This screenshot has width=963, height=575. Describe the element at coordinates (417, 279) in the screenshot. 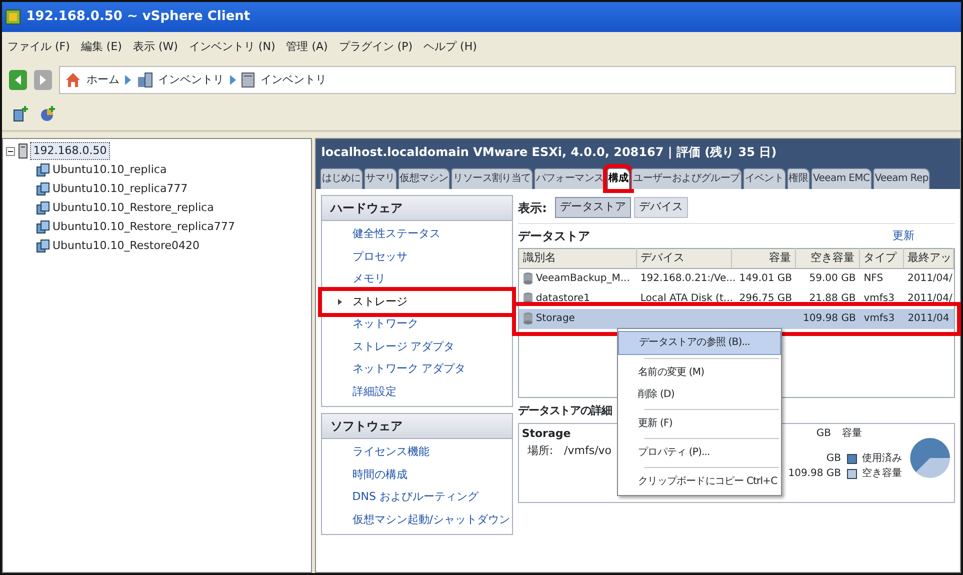

I see `nav-link: メモリ` at that location.